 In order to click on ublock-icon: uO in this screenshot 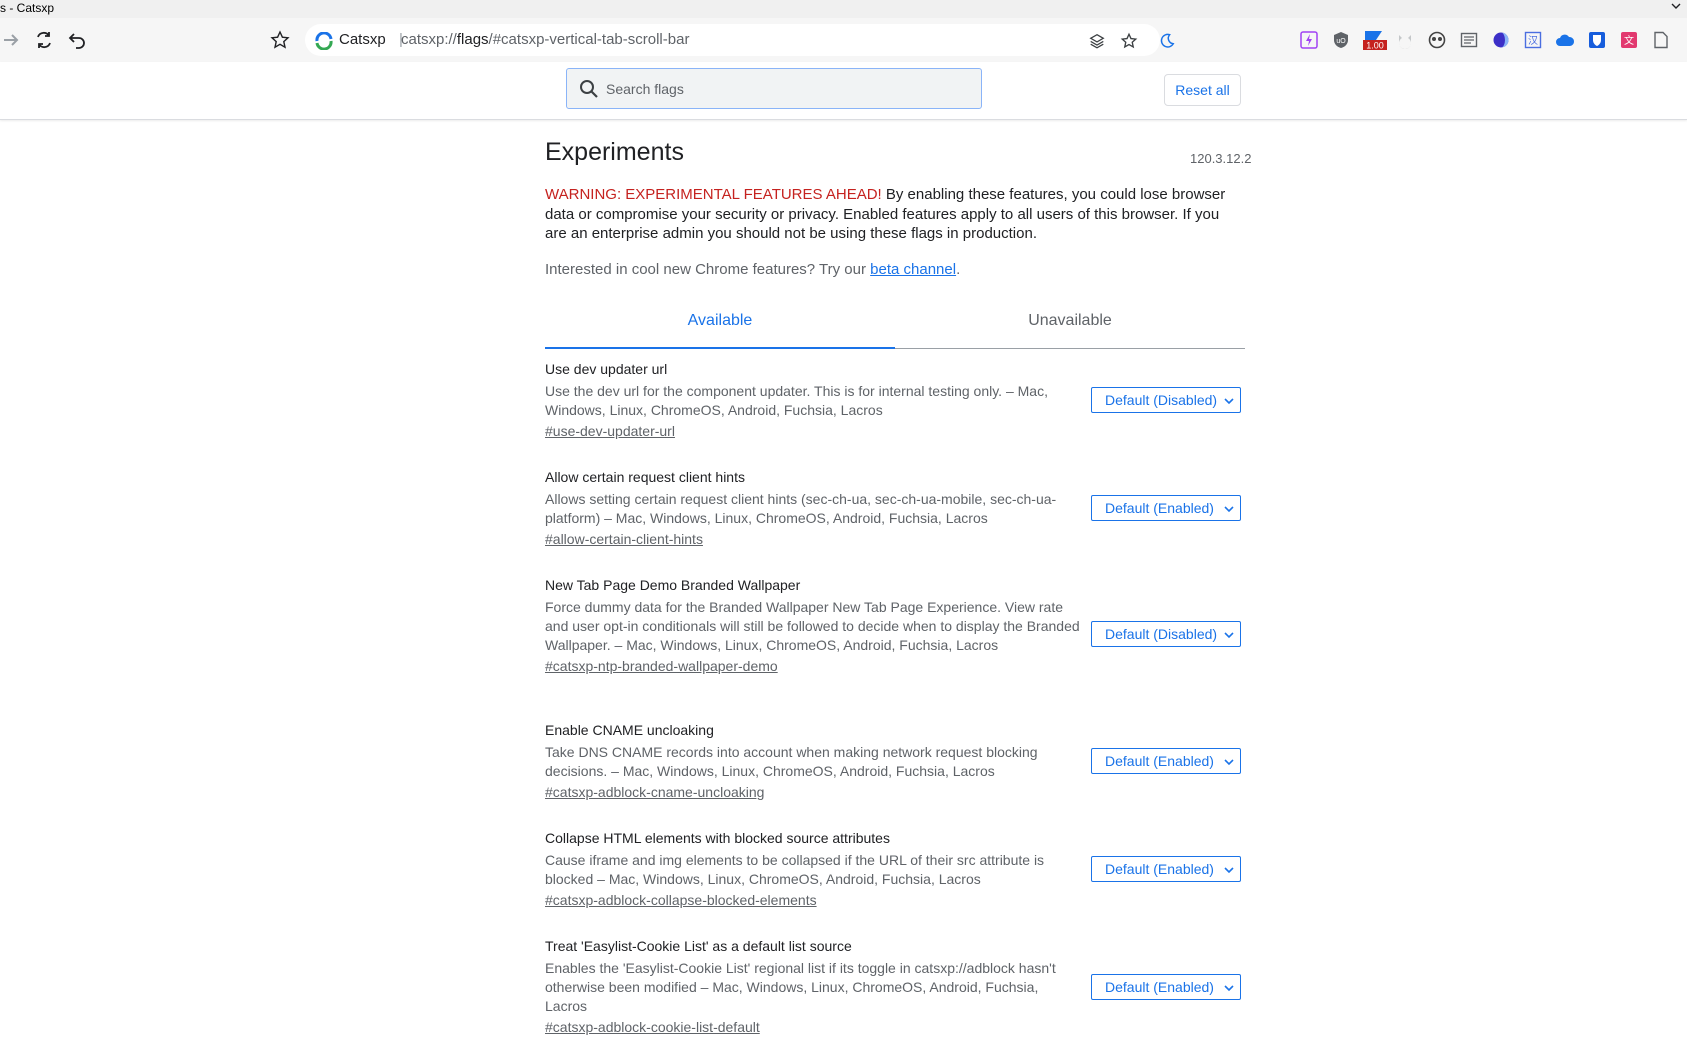, I will do `click(1341, 40)`.